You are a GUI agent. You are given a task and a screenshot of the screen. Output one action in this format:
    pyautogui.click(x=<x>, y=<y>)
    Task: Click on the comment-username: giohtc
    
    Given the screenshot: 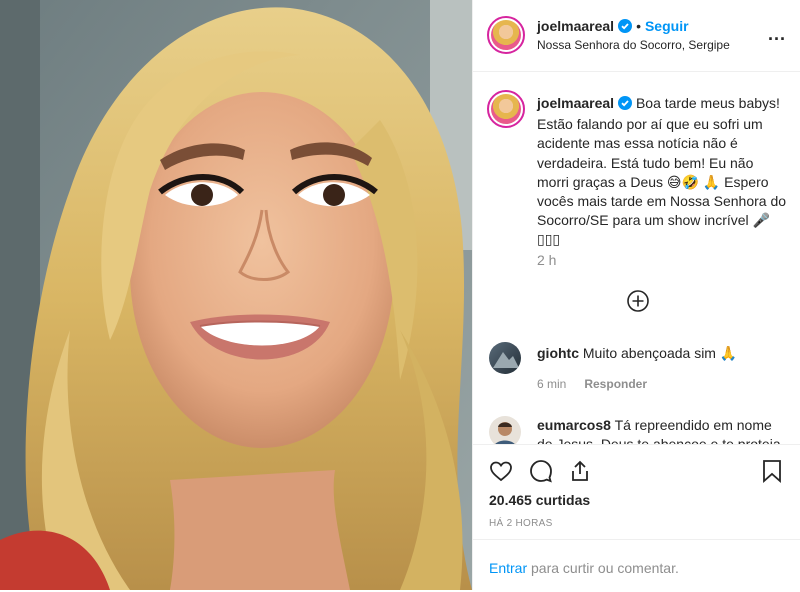 What is the action you would take?
    pyautogui.click(x=558, y=353)
    